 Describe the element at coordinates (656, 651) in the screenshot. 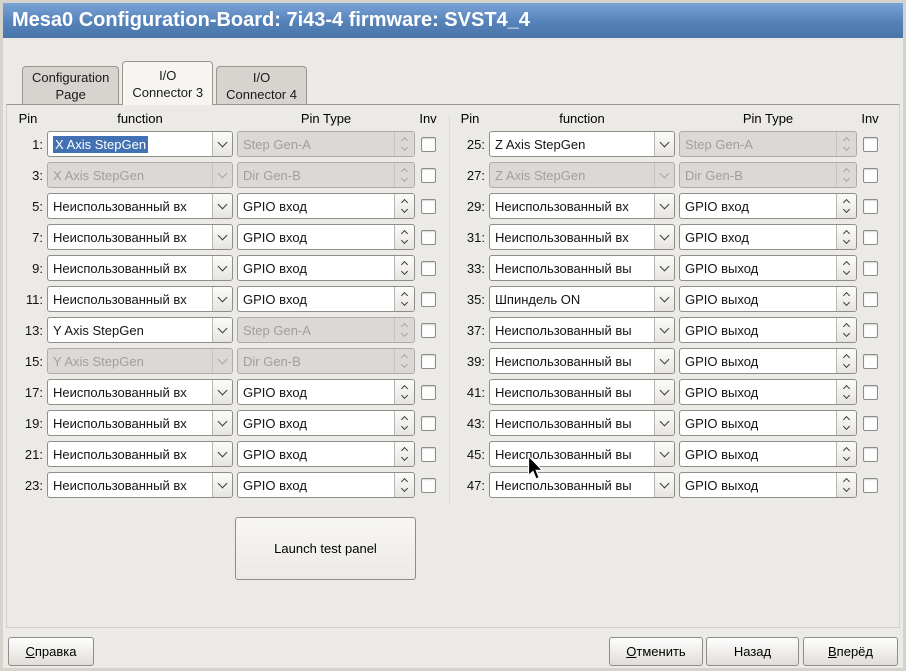

I see `cancel-button: Отменить` at that location.